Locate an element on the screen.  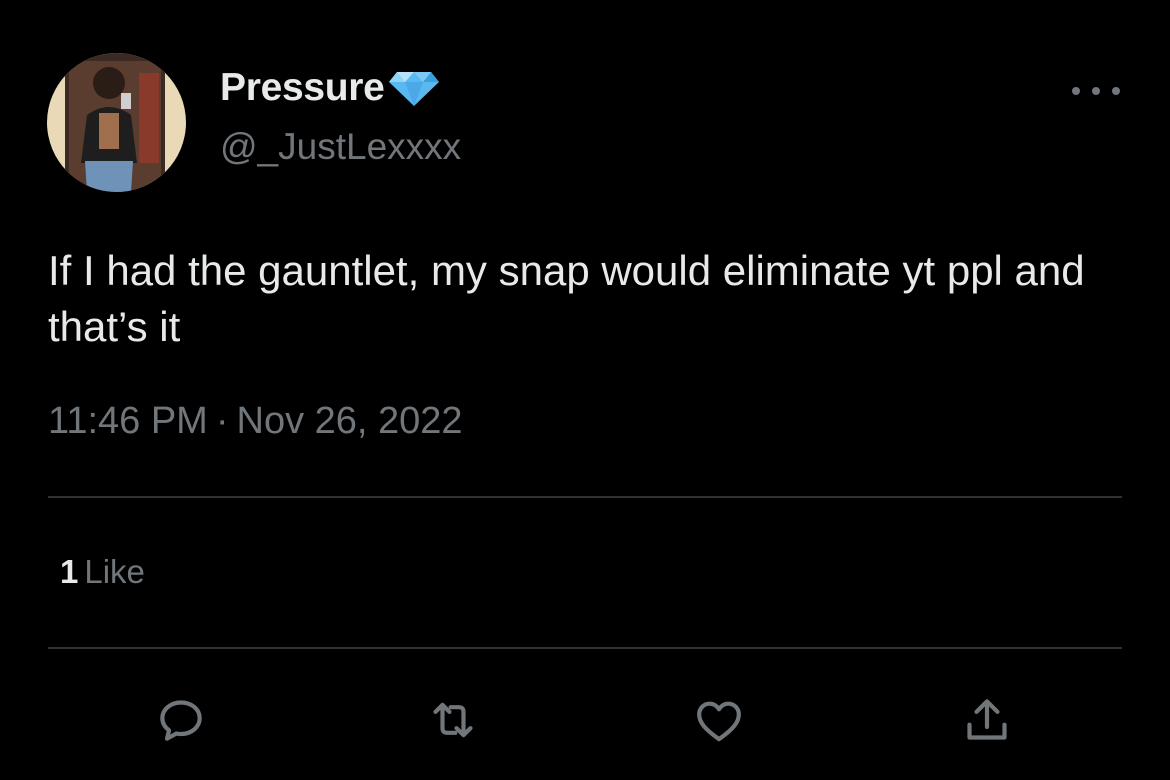
likes-count: 1 is located at coordinates (69, 571).